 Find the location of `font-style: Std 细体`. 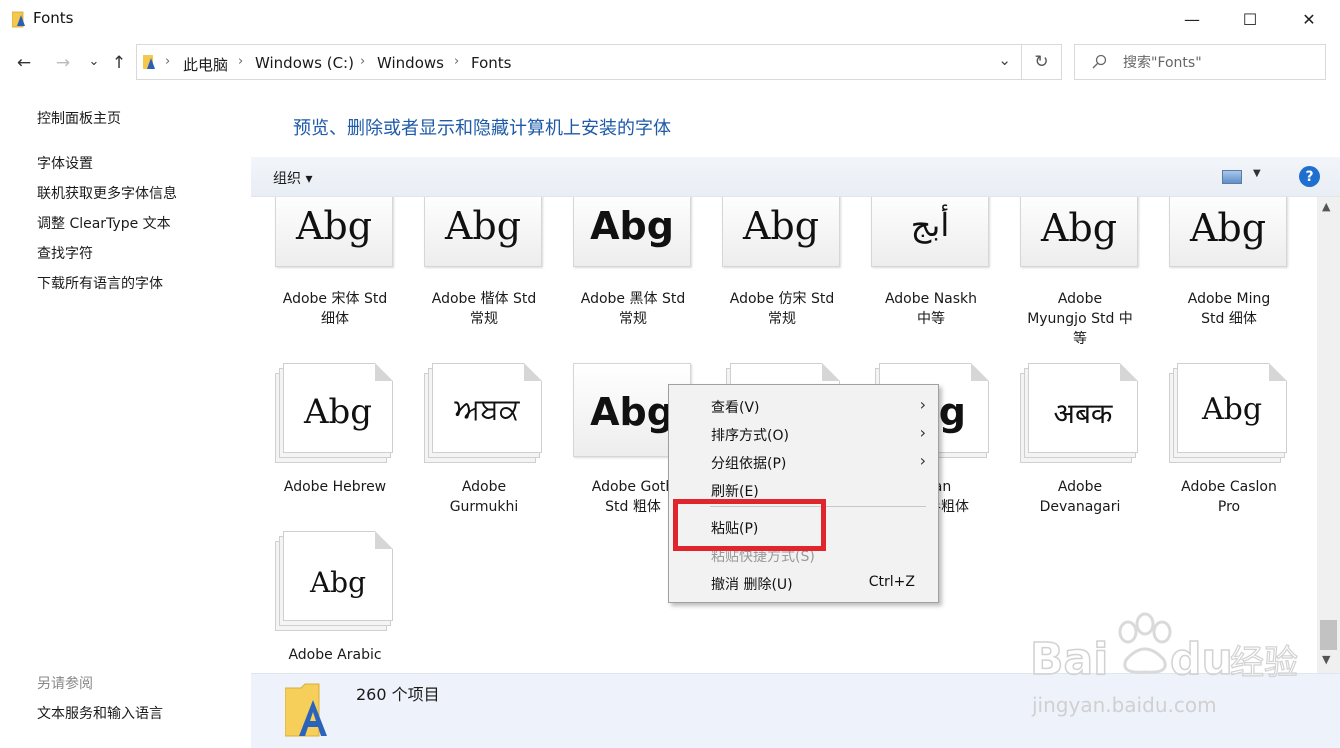

font-style: Std 细体 is located at coordinates (1229, 319).